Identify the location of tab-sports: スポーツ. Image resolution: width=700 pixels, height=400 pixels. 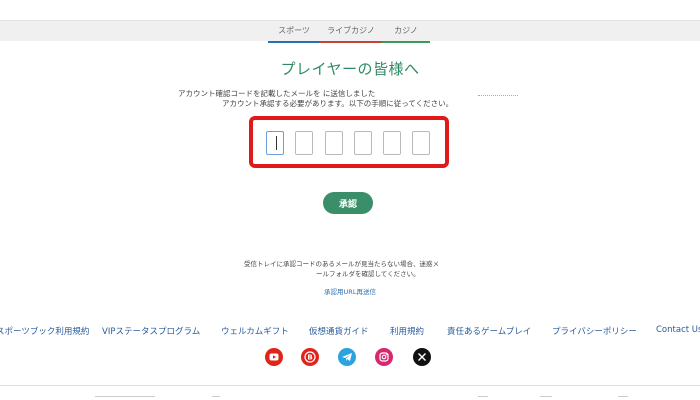
(294, 34).